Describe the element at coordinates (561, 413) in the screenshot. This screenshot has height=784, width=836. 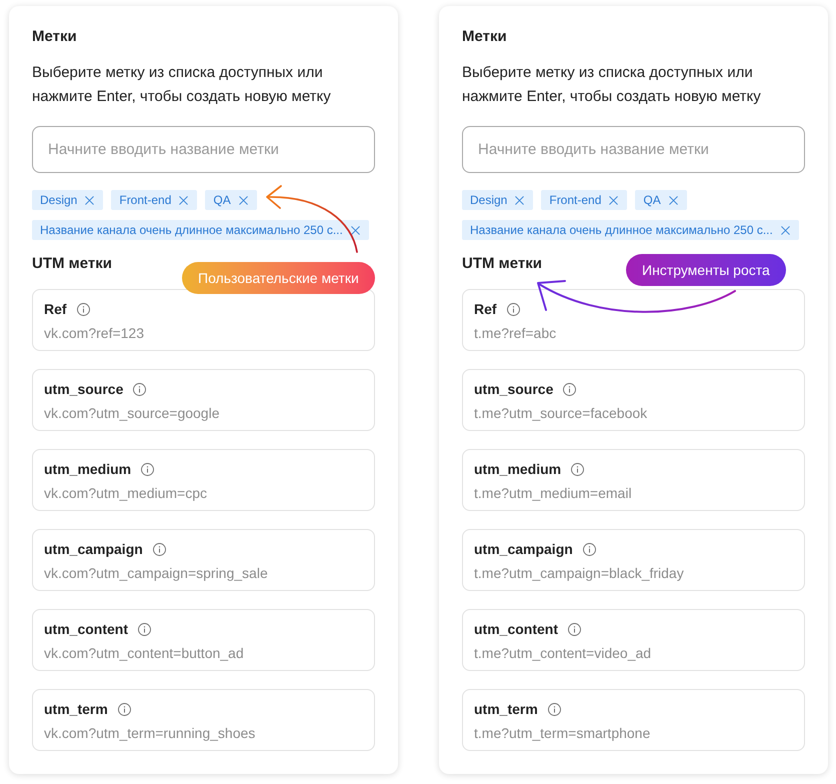
I see `field-value: t.me?utm_source=facebook` at that location.